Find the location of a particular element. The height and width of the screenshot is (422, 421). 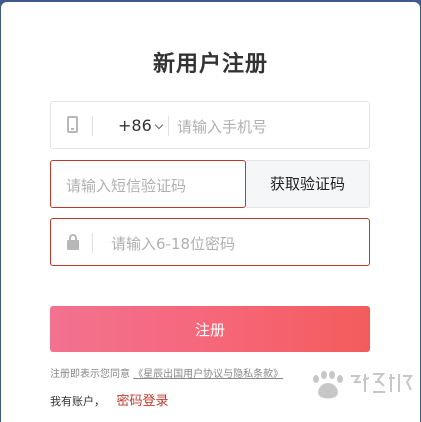

lock-icon is located at coordinates (73, 242).